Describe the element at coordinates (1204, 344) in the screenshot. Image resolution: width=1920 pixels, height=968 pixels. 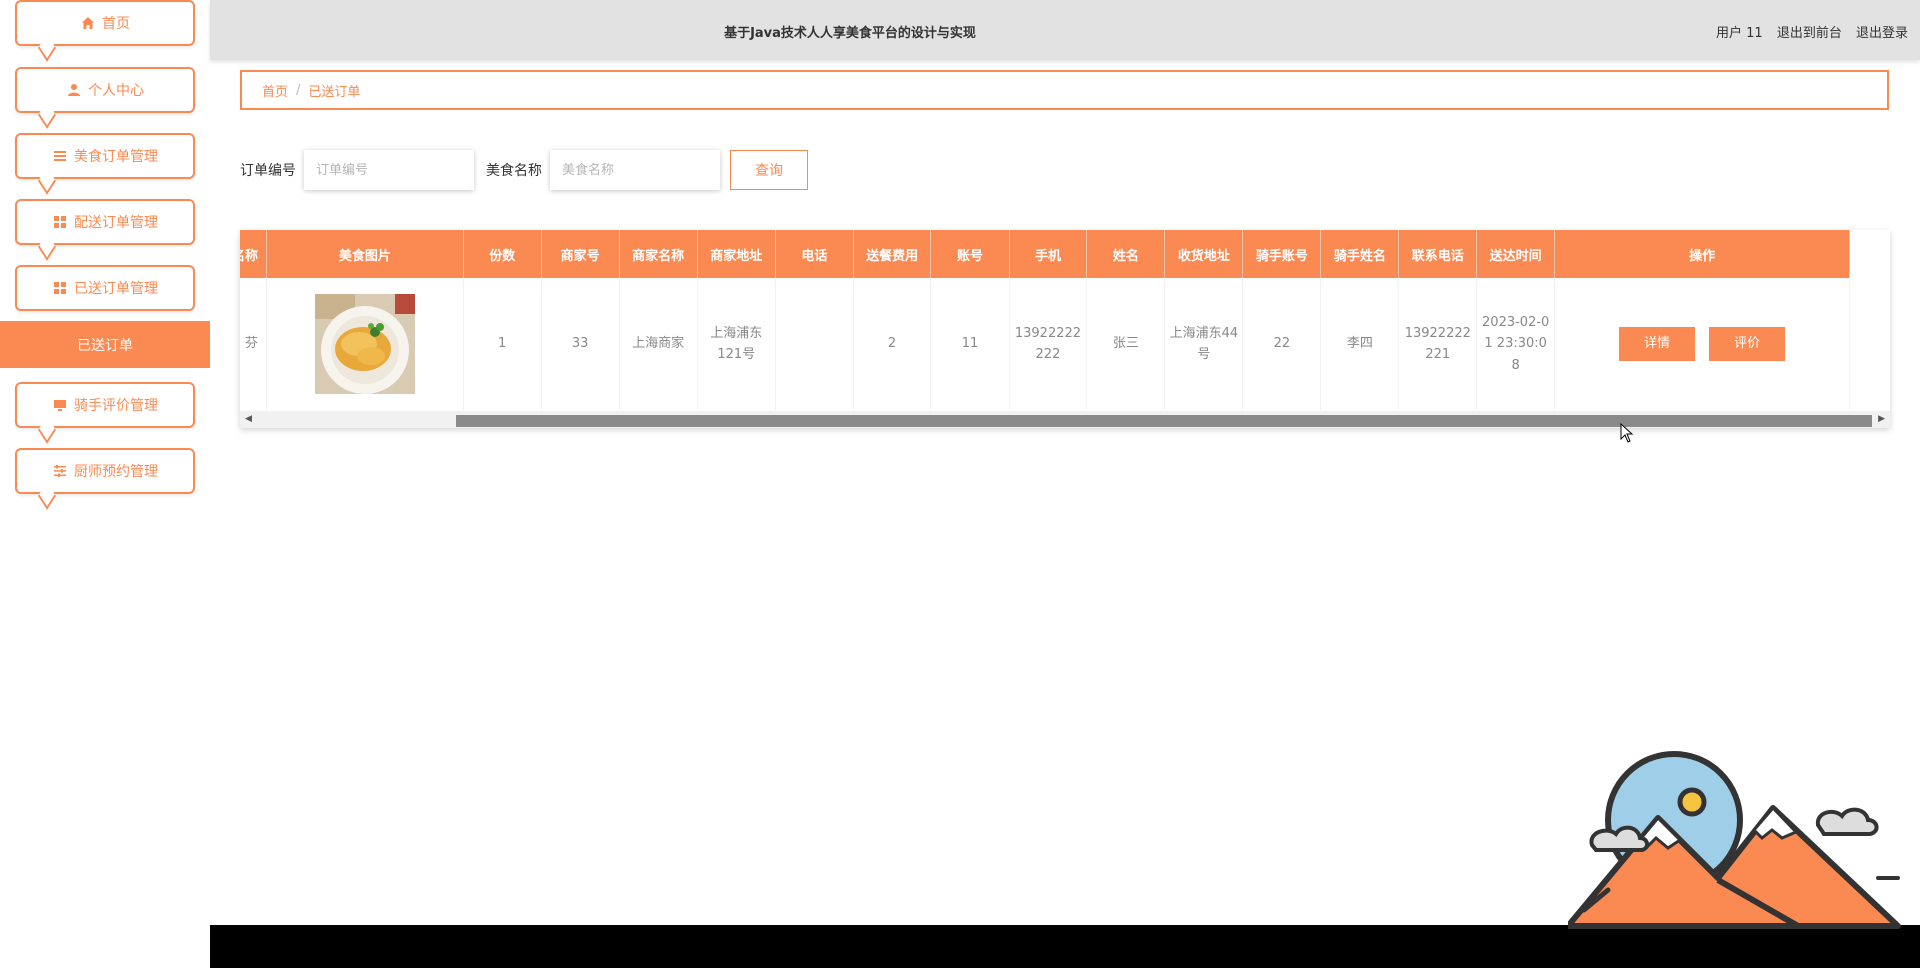
I see `cell-delivery-address: 上海浦东44号` at that location.